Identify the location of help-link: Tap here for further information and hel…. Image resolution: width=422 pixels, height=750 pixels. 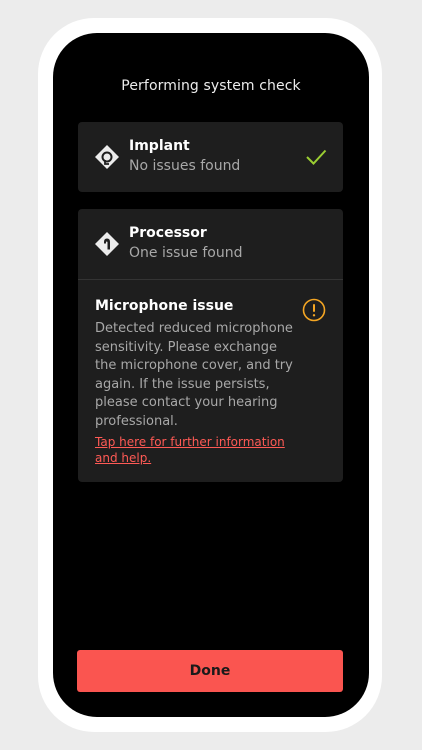
(190, 450).